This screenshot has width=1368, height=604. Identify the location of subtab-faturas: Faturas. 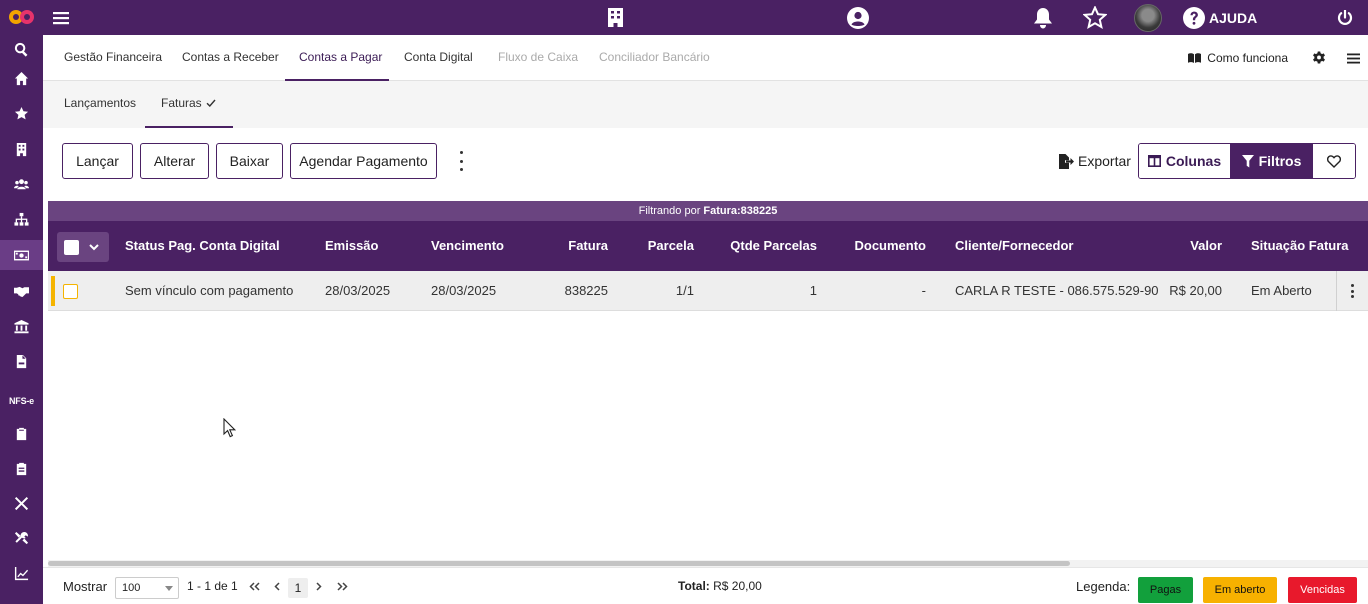
(188, 103).